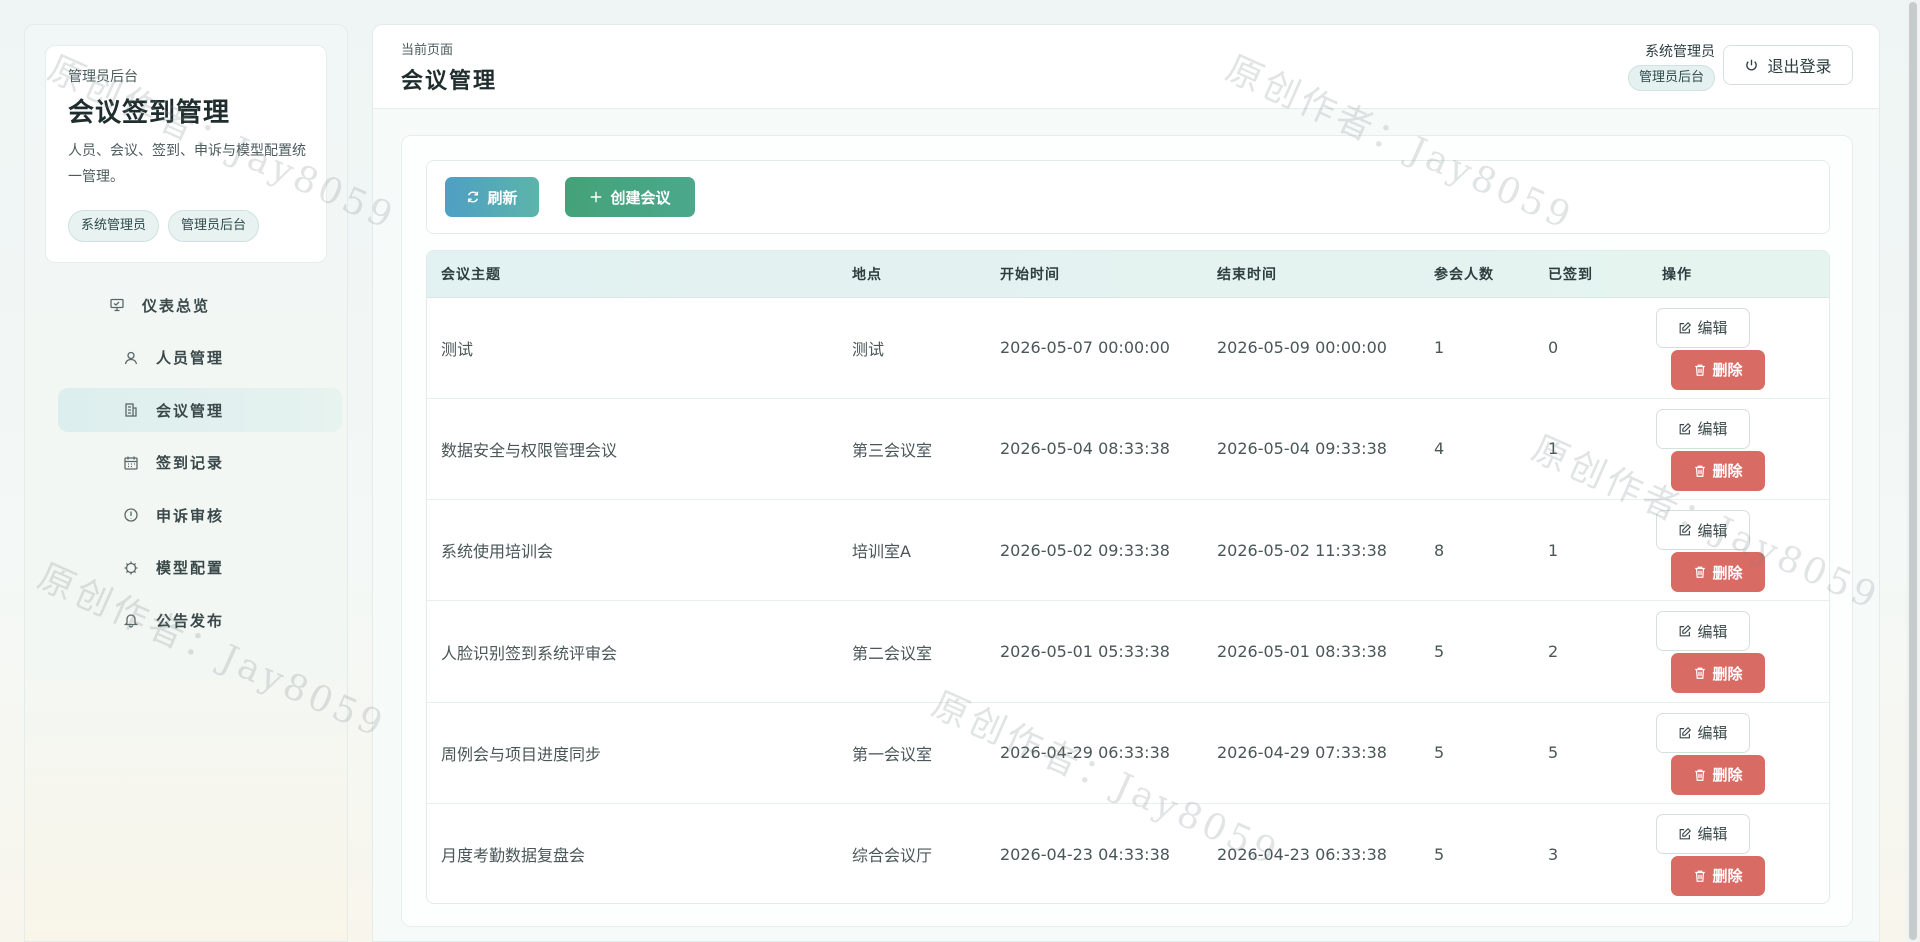  I want to click on cell-start-time: 2026-05-02 09:33:38, so click(1085, 550).